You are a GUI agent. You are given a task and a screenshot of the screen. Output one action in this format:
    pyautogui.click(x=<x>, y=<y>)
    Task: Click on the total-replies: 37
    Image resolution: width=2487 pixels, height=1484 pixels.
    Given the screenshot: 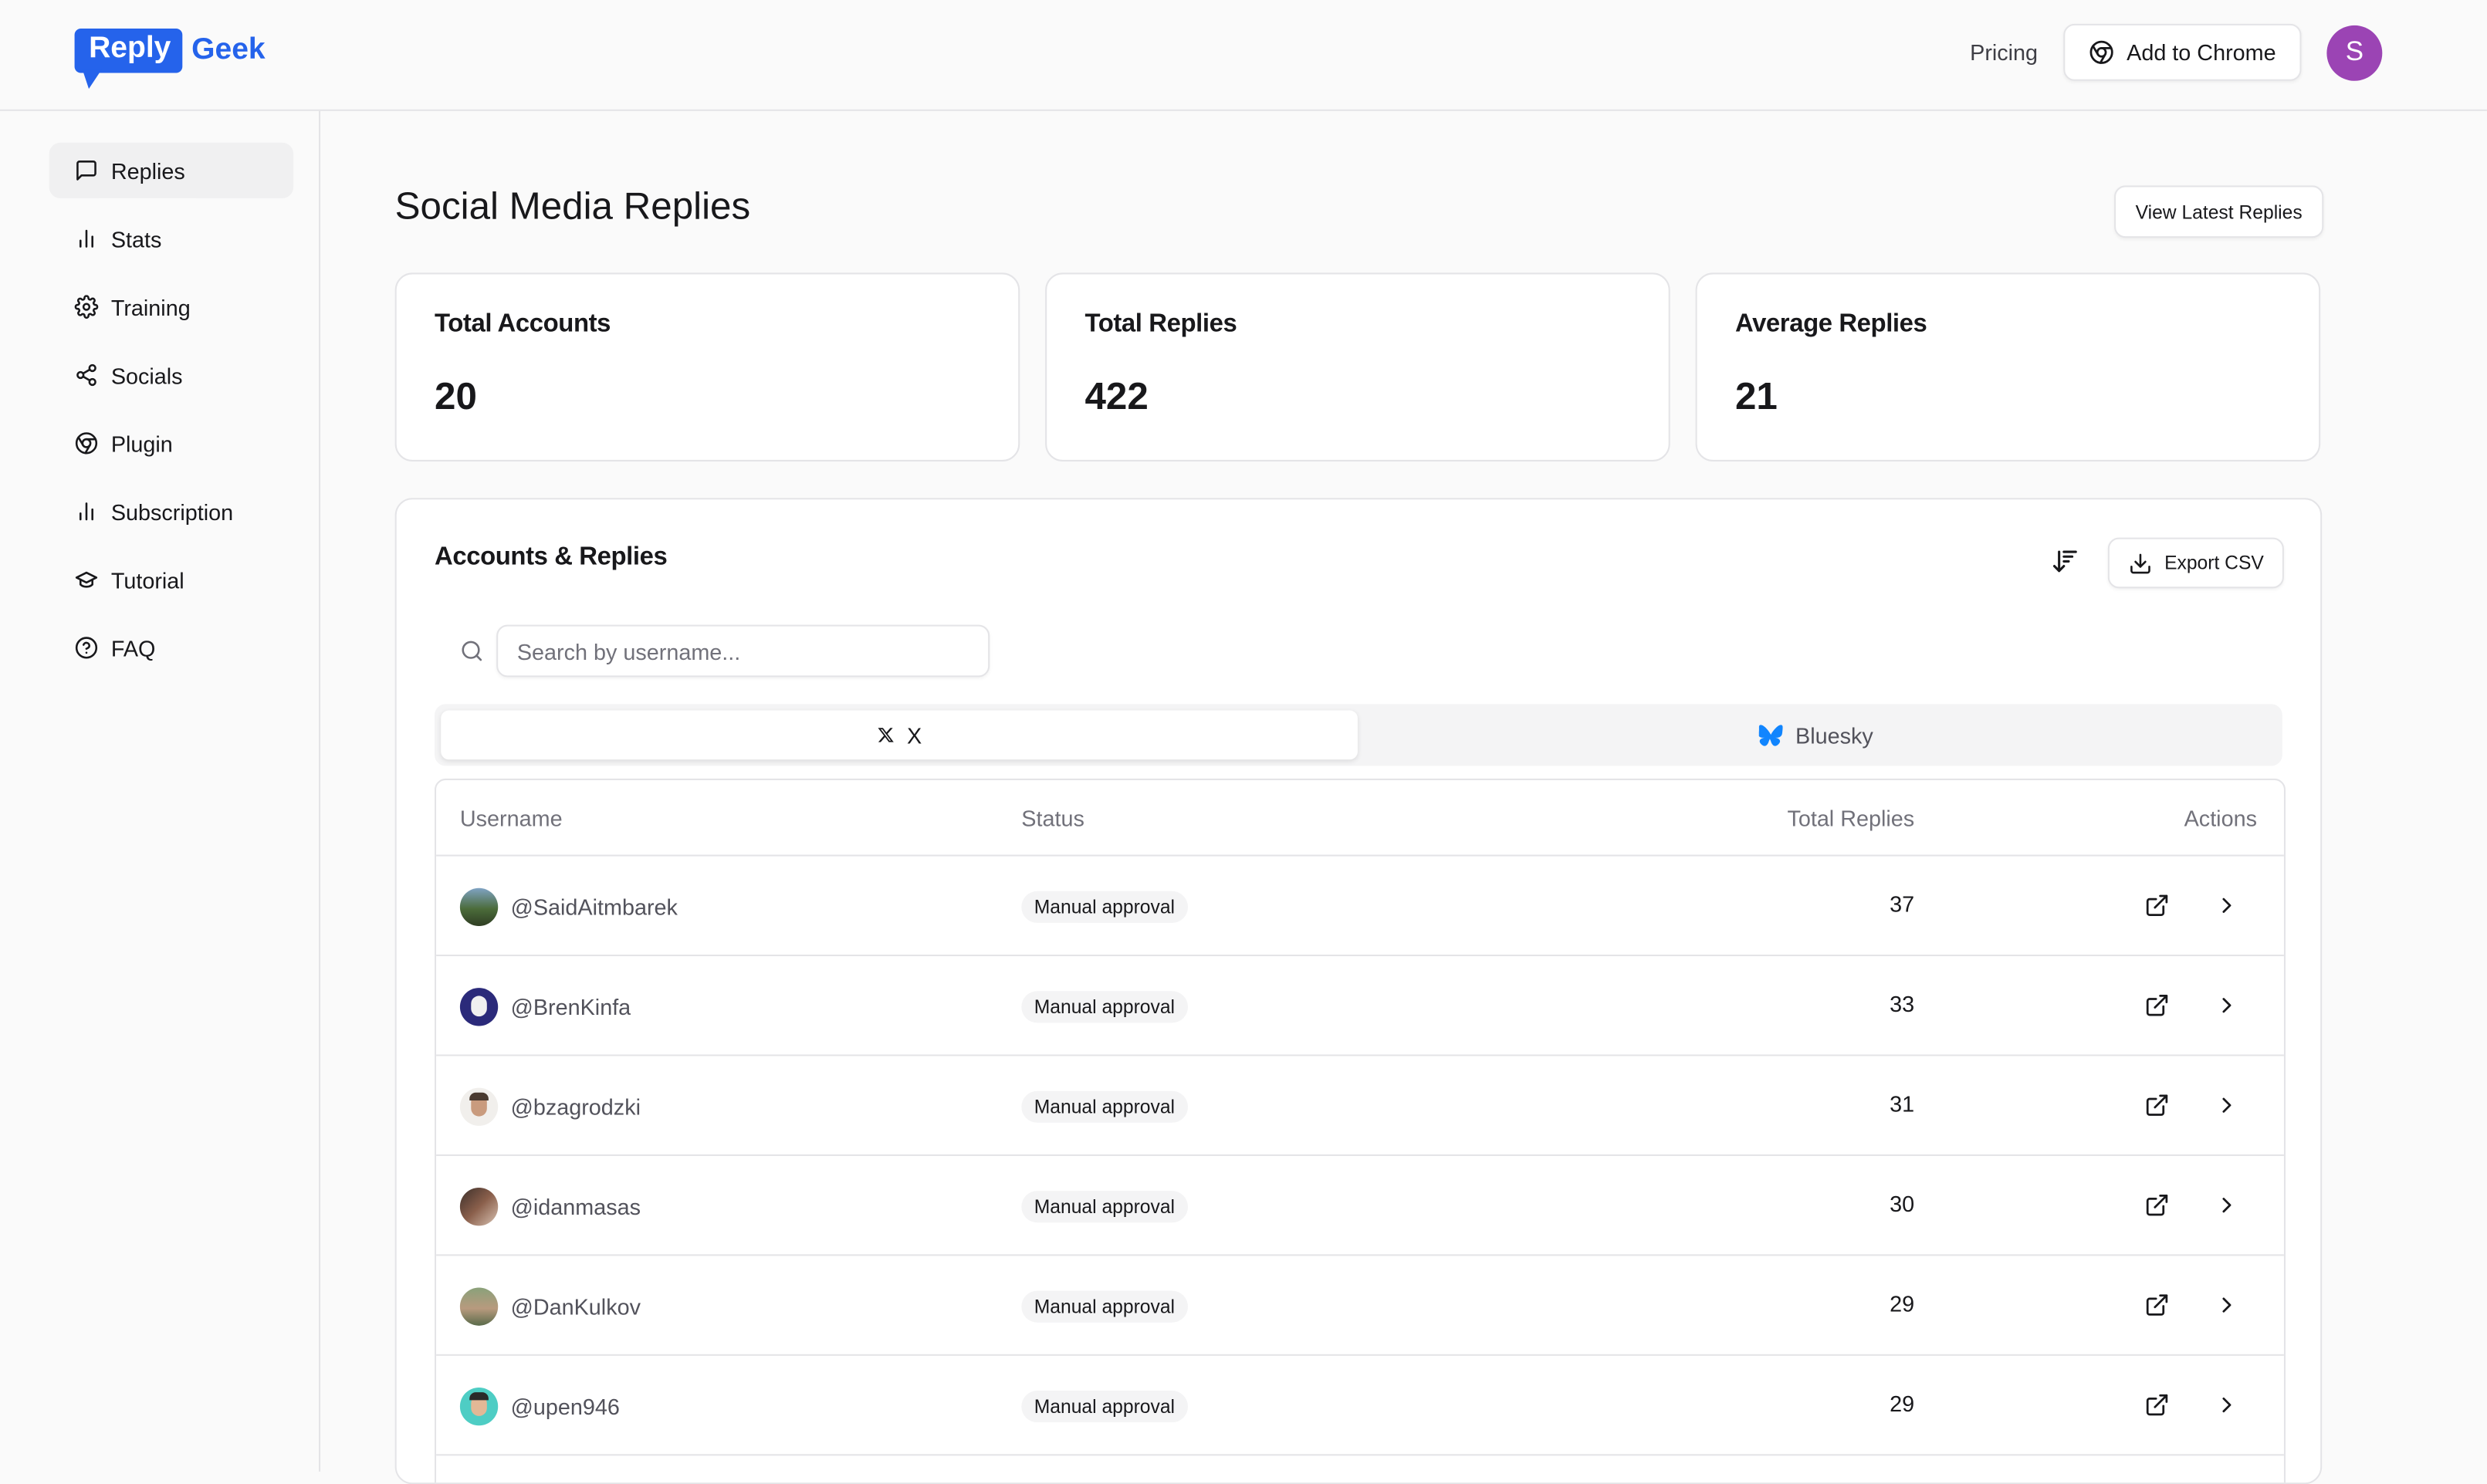 What is the action you would take?
    pyautogui.click(x=1903, y=904)
    